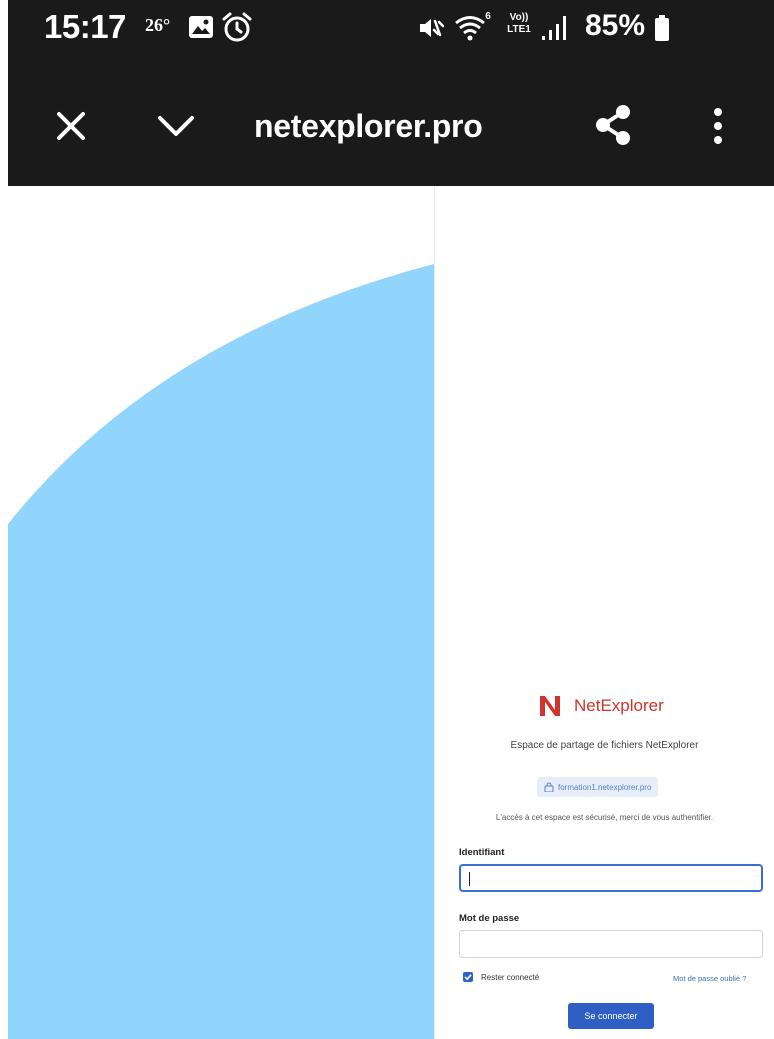 The image size is (774, 1039). What do you see at coordinates (605, 787) in the screenshot?
I see `domain-text: formation1.netexplorer.pro` at bounding box center [605, 787].